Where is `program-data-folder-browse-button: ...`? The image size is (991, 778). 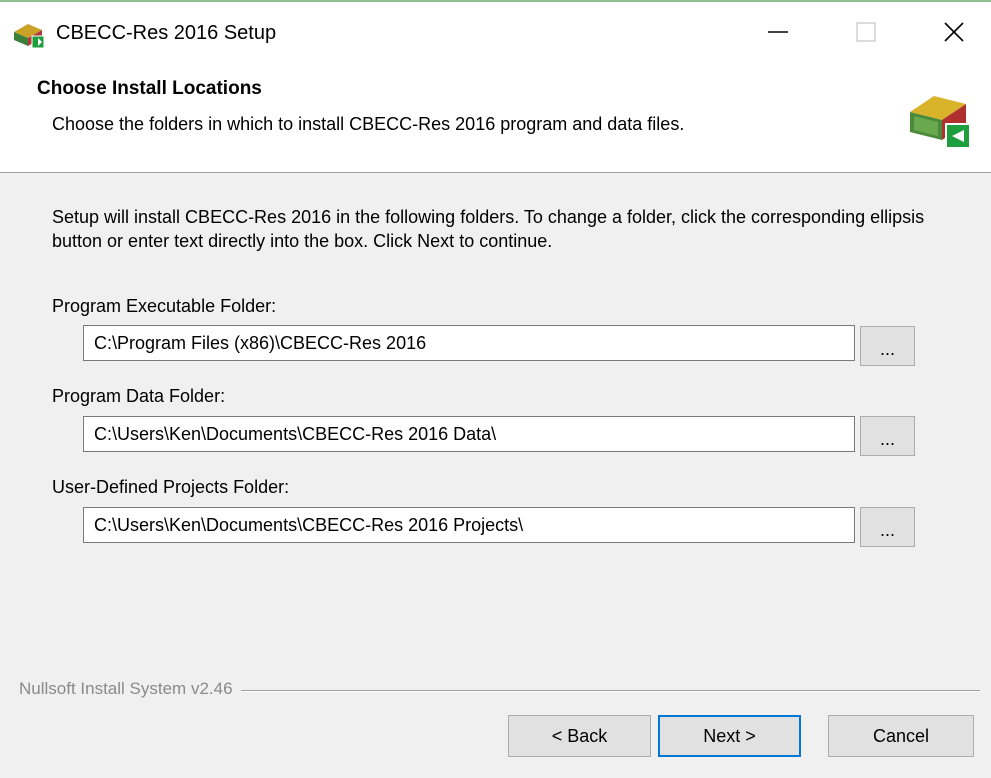
program-data-folder-browse-button: ... is located at coordinates (887, 436).